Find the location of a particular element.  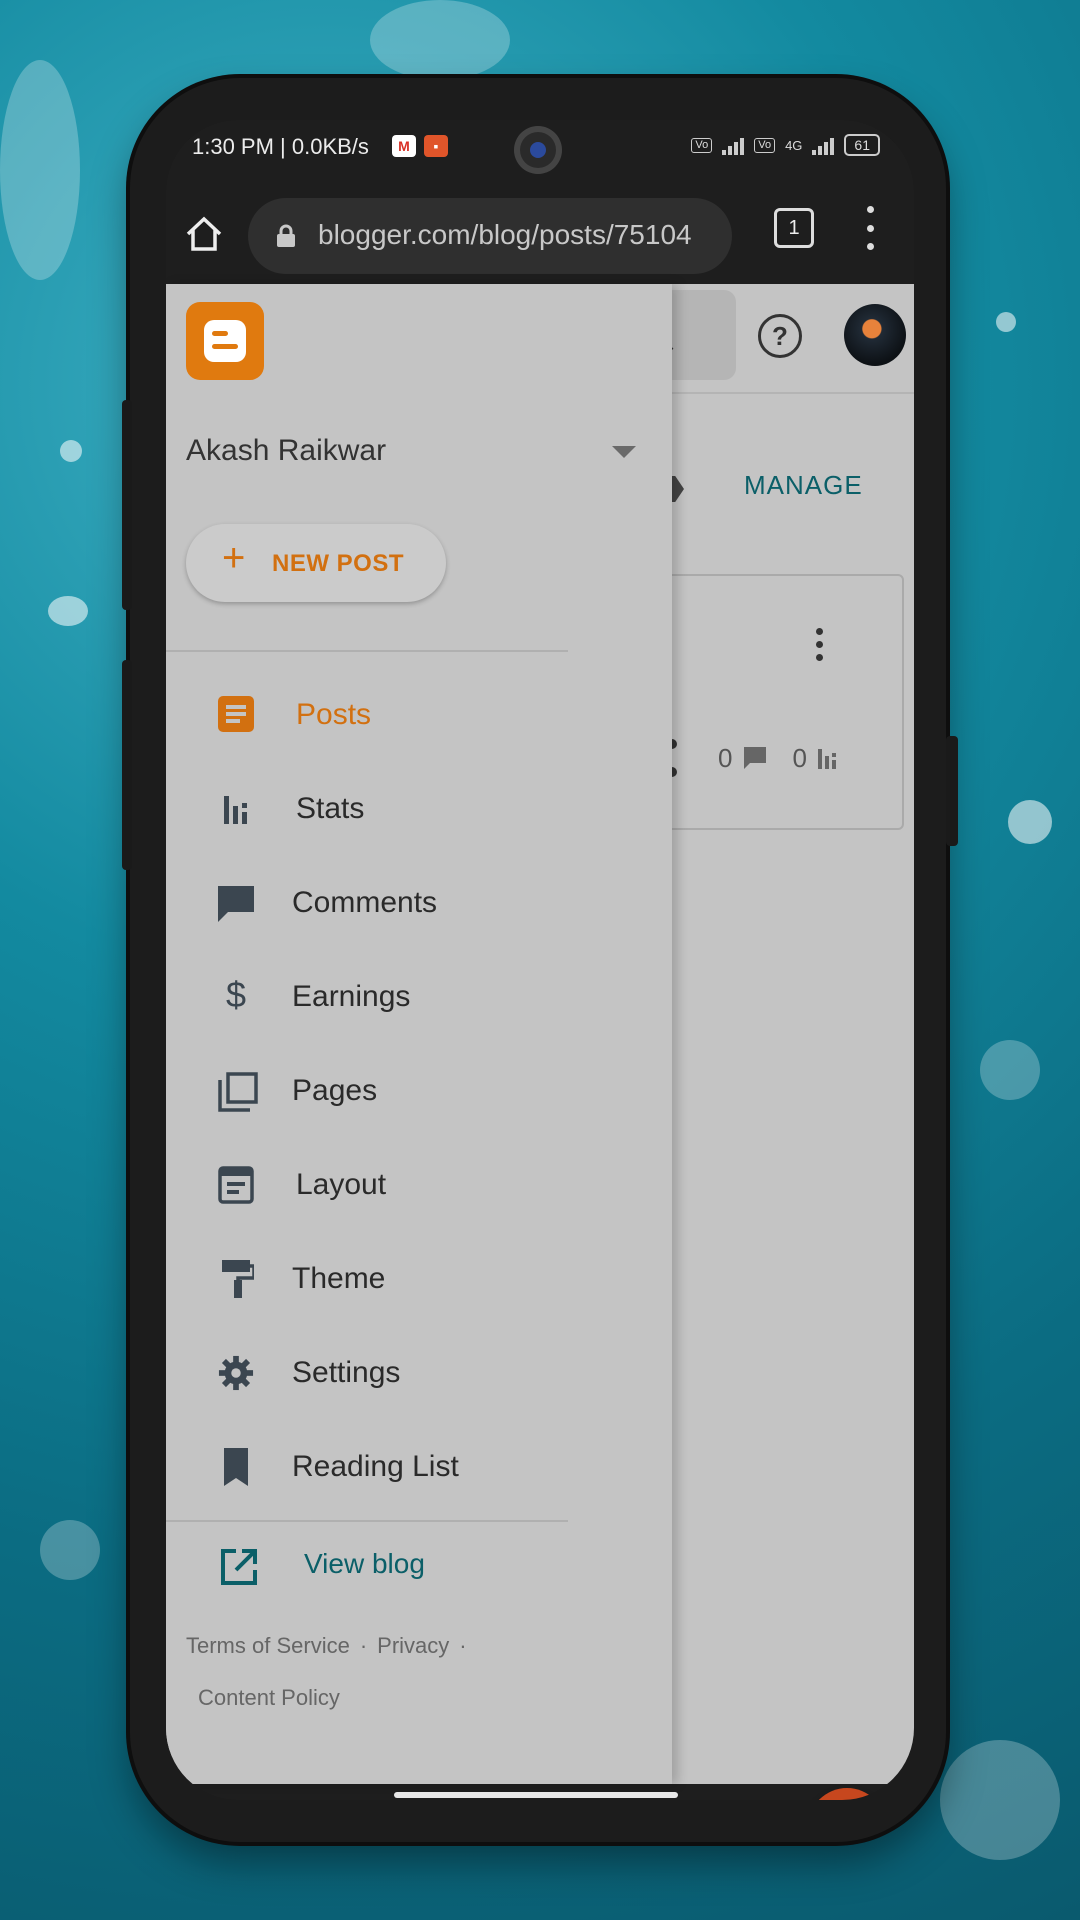

help-button: ? is located at coordinates (780, 336).